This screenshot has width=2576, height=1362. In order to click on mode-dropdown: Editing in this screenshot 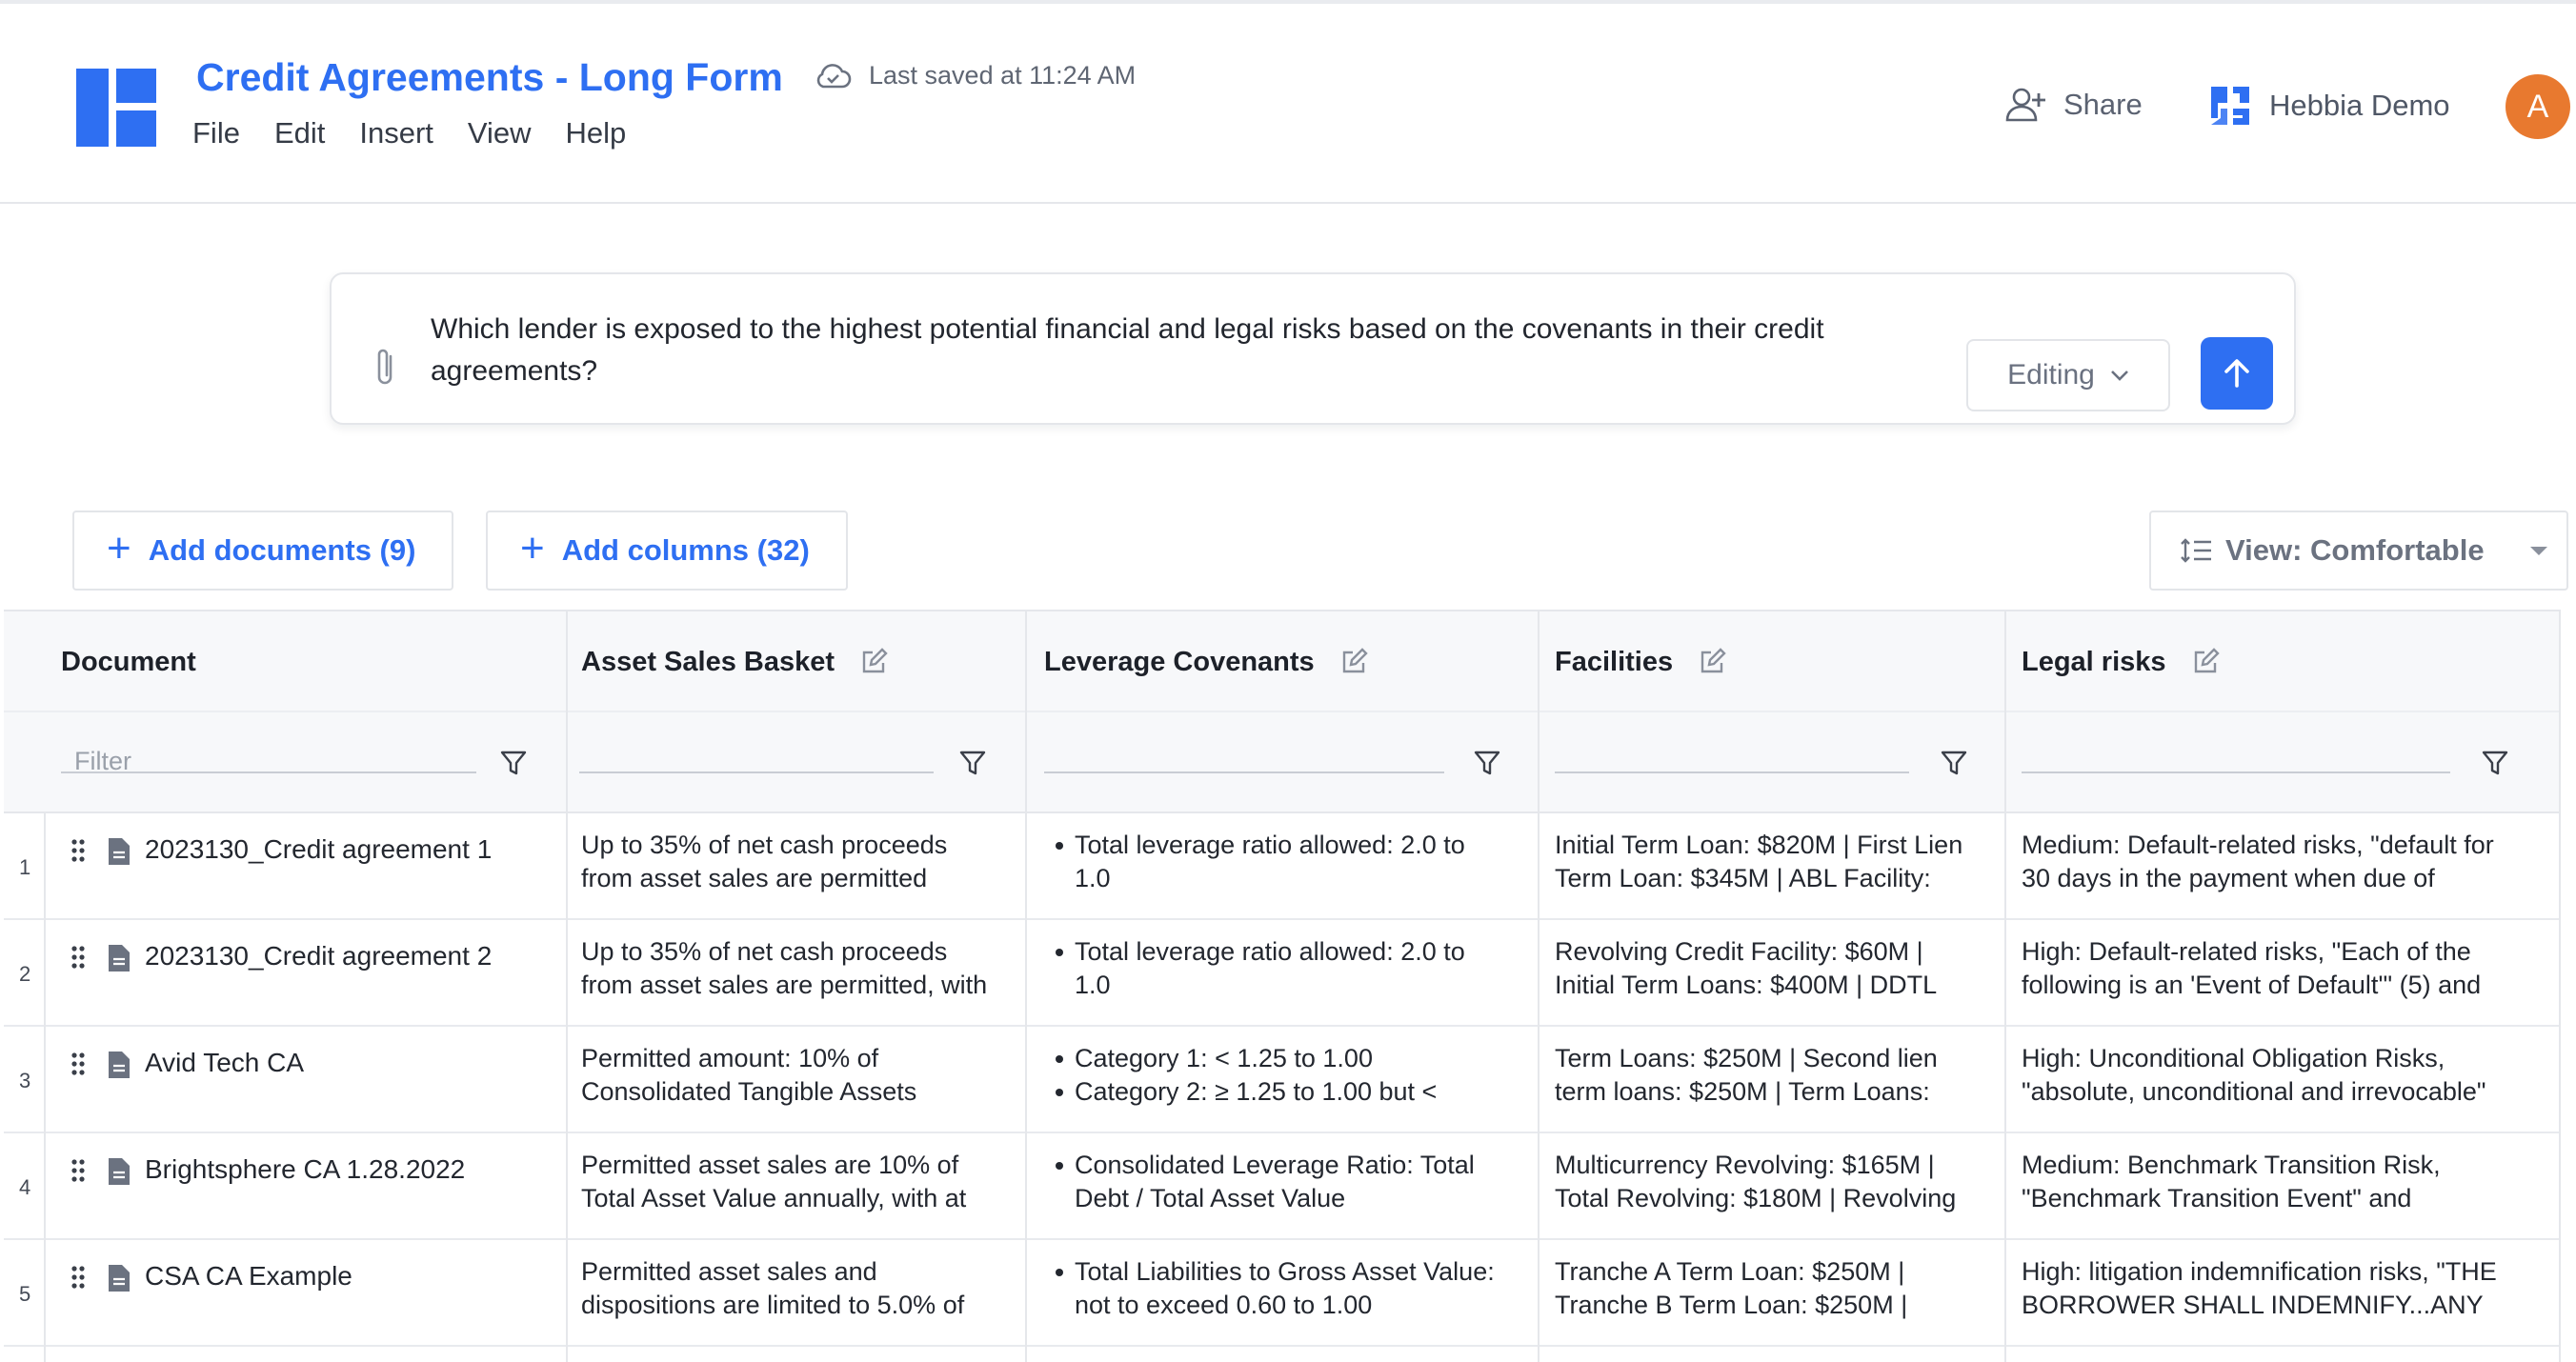, I will do `click(2068, 375)`.